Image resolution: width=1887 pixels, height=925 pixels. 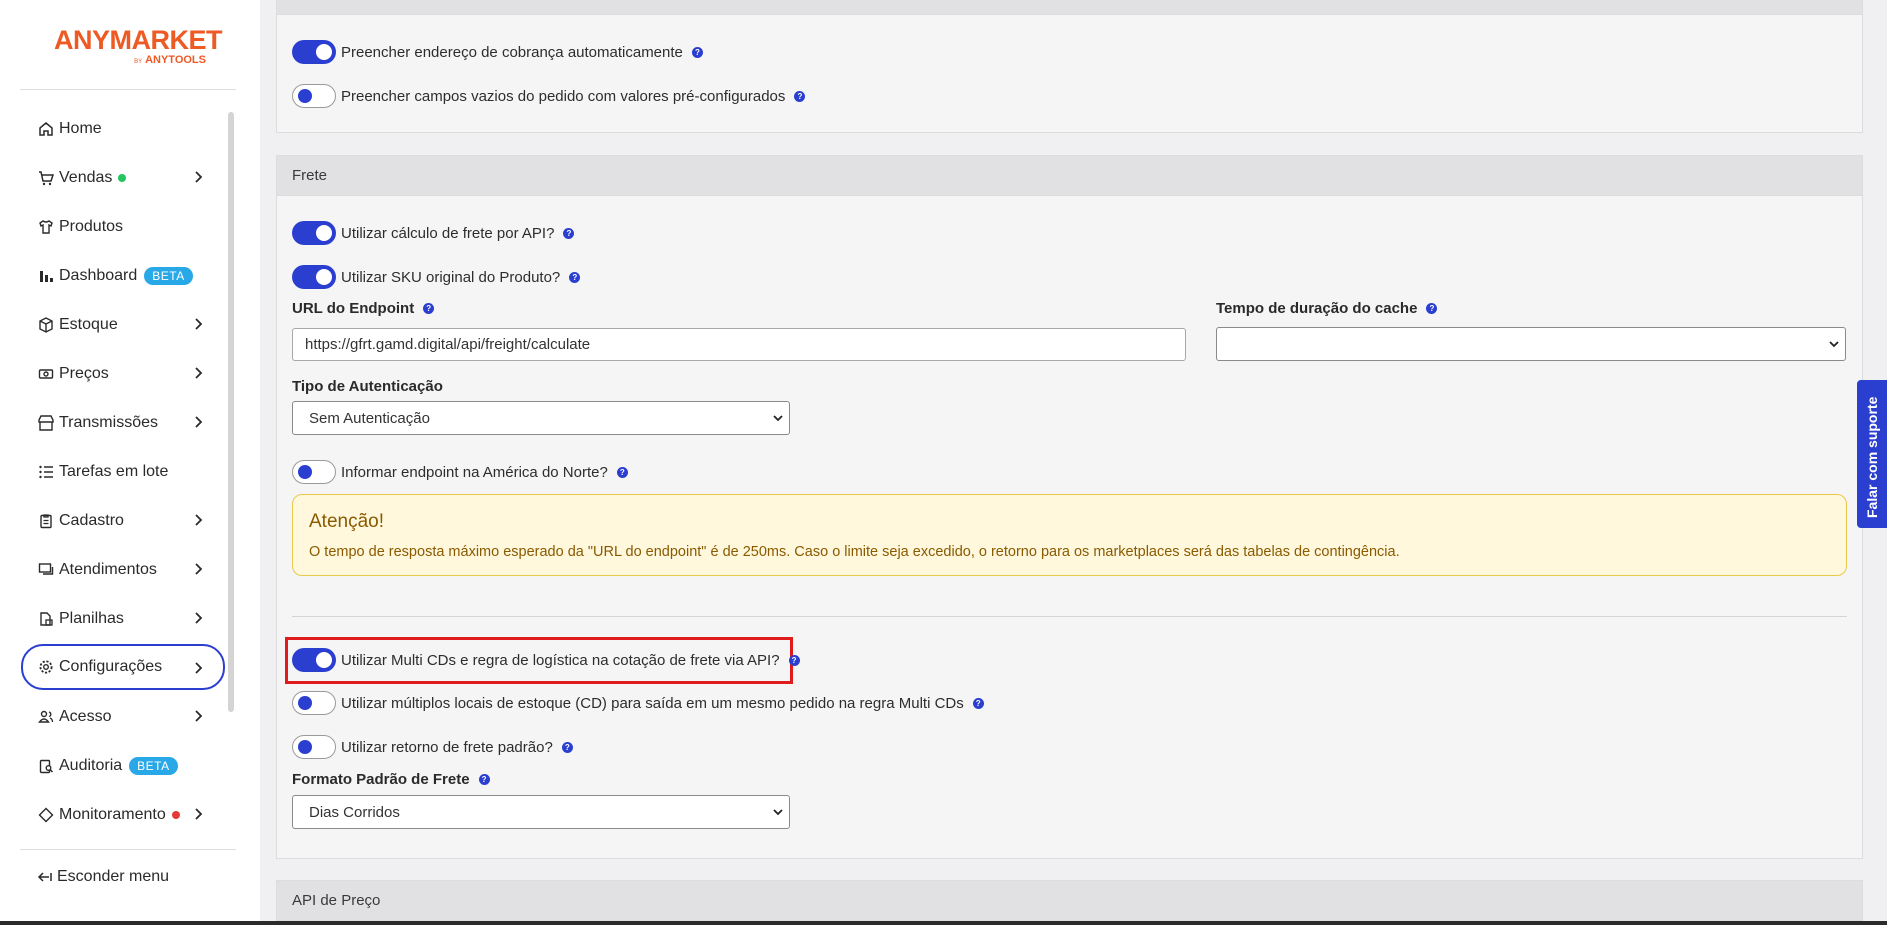 What do you see at coordinates (123, 569) in the screenshot?
I see `sidebar-item-atendimentos: Atendimentos` at bounding box center [123, 569].